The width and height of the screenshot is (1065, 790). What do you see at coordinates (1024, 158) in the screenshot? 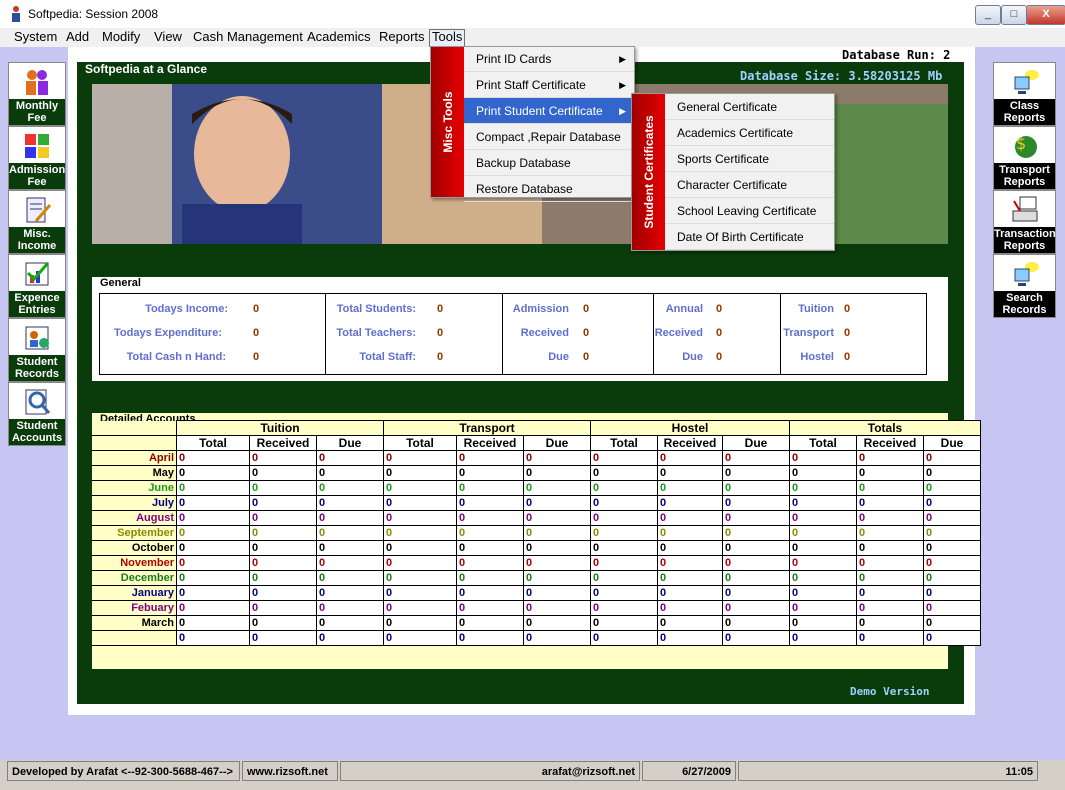
I see `transport-reports-button: $ Transport Reports` at bounding box center [1024, 158].